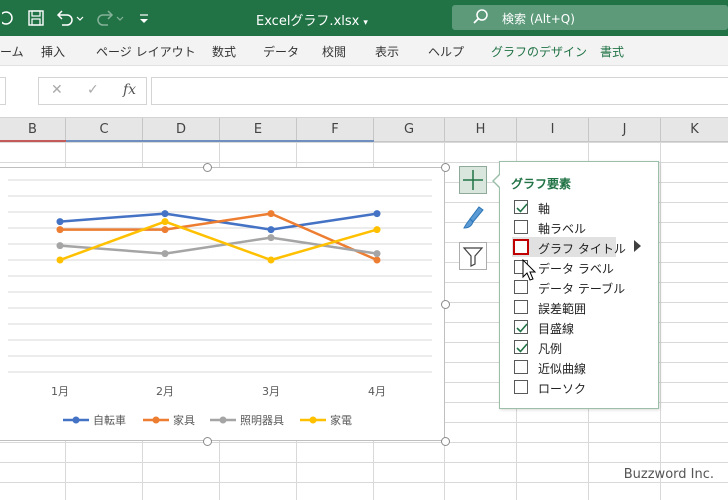 The image size is (728, 500). I want to click on resize-handle-top, so click(207, 167).